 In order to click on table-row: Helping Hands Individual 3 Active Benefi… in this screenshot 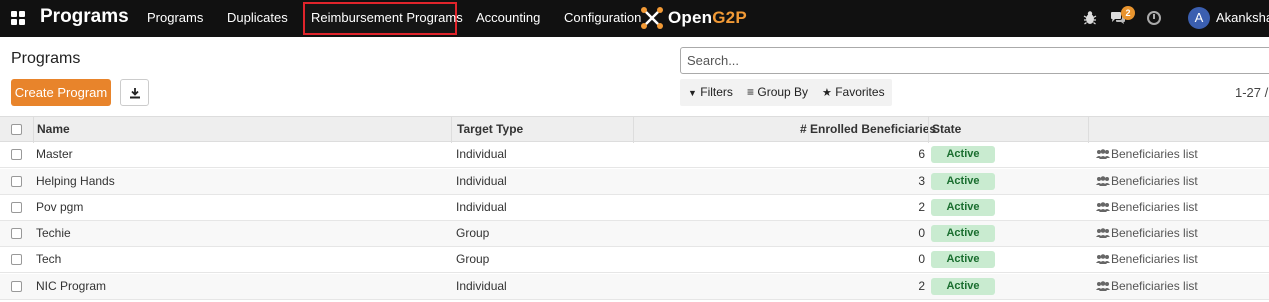, I will do `click(634, 182)`.